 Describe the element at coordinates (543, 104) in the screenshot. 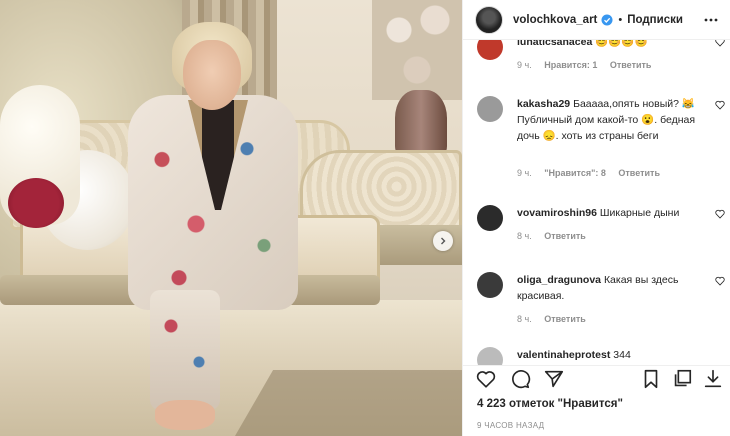

I see `commenter-username: kakasha29` at that location.